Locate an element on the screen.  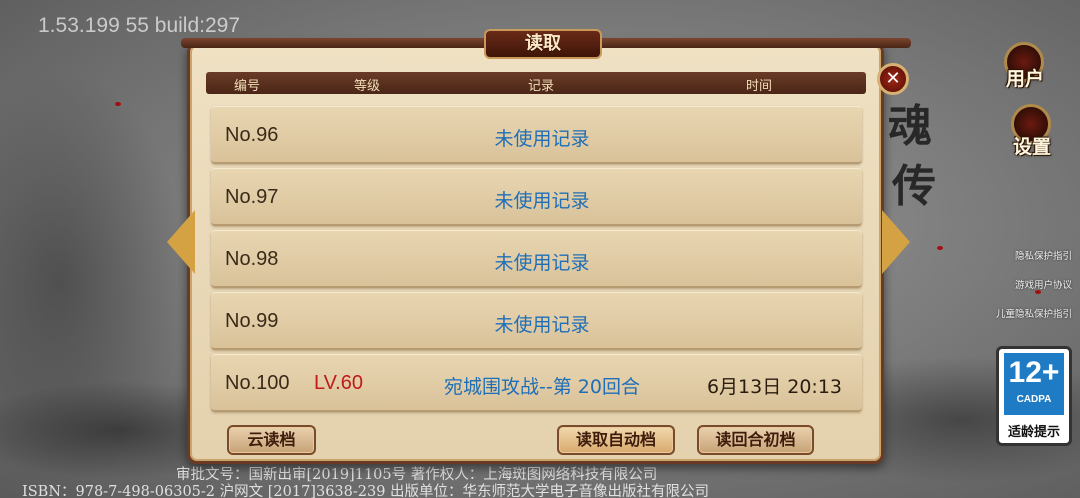
column-id: 编号 is located at coordinates (247, 86).